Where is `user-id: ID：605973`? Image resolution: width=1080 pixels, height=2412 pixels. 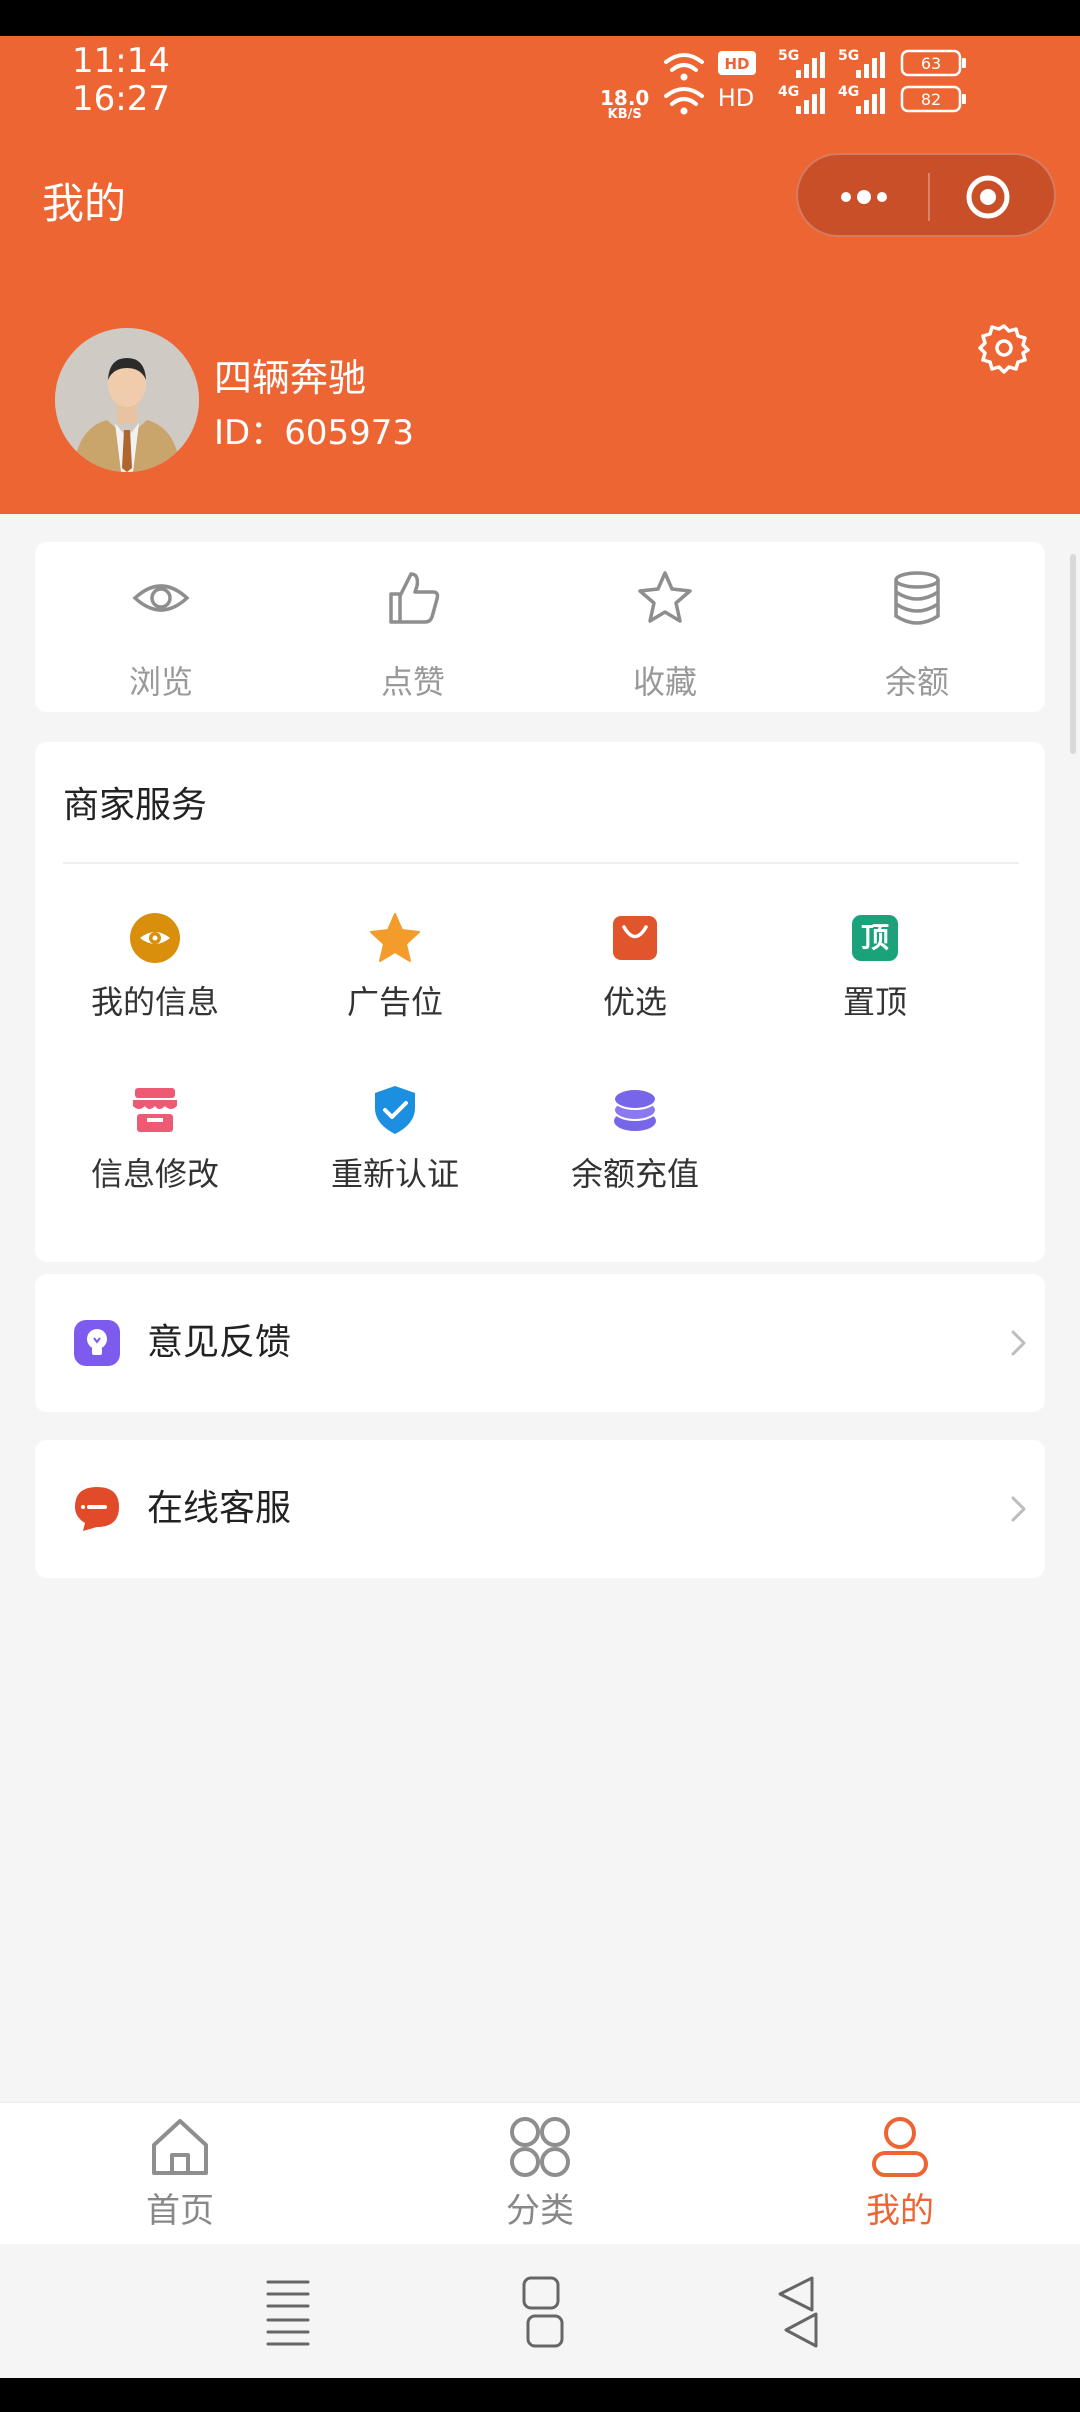 user-id: ID：605973 is located at coordinates (314, 433).